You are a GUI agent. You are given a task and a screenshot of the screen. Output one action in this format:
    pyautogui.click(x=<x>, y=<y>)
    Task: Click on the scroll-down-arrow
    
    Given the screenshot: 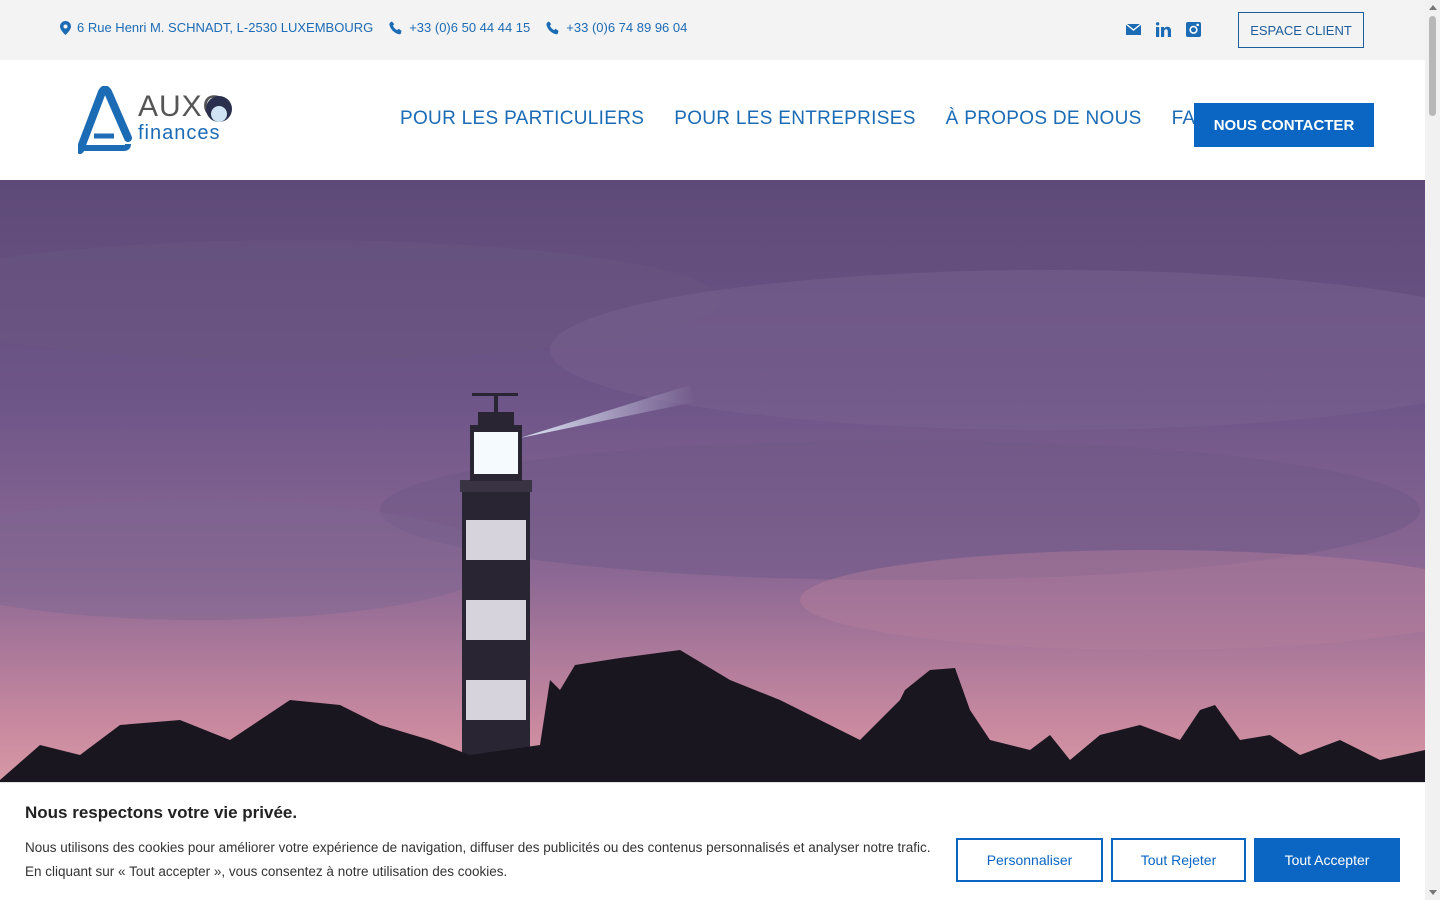 What is the action you would take?
    pyautogui.click(x=1433, y=892)
    